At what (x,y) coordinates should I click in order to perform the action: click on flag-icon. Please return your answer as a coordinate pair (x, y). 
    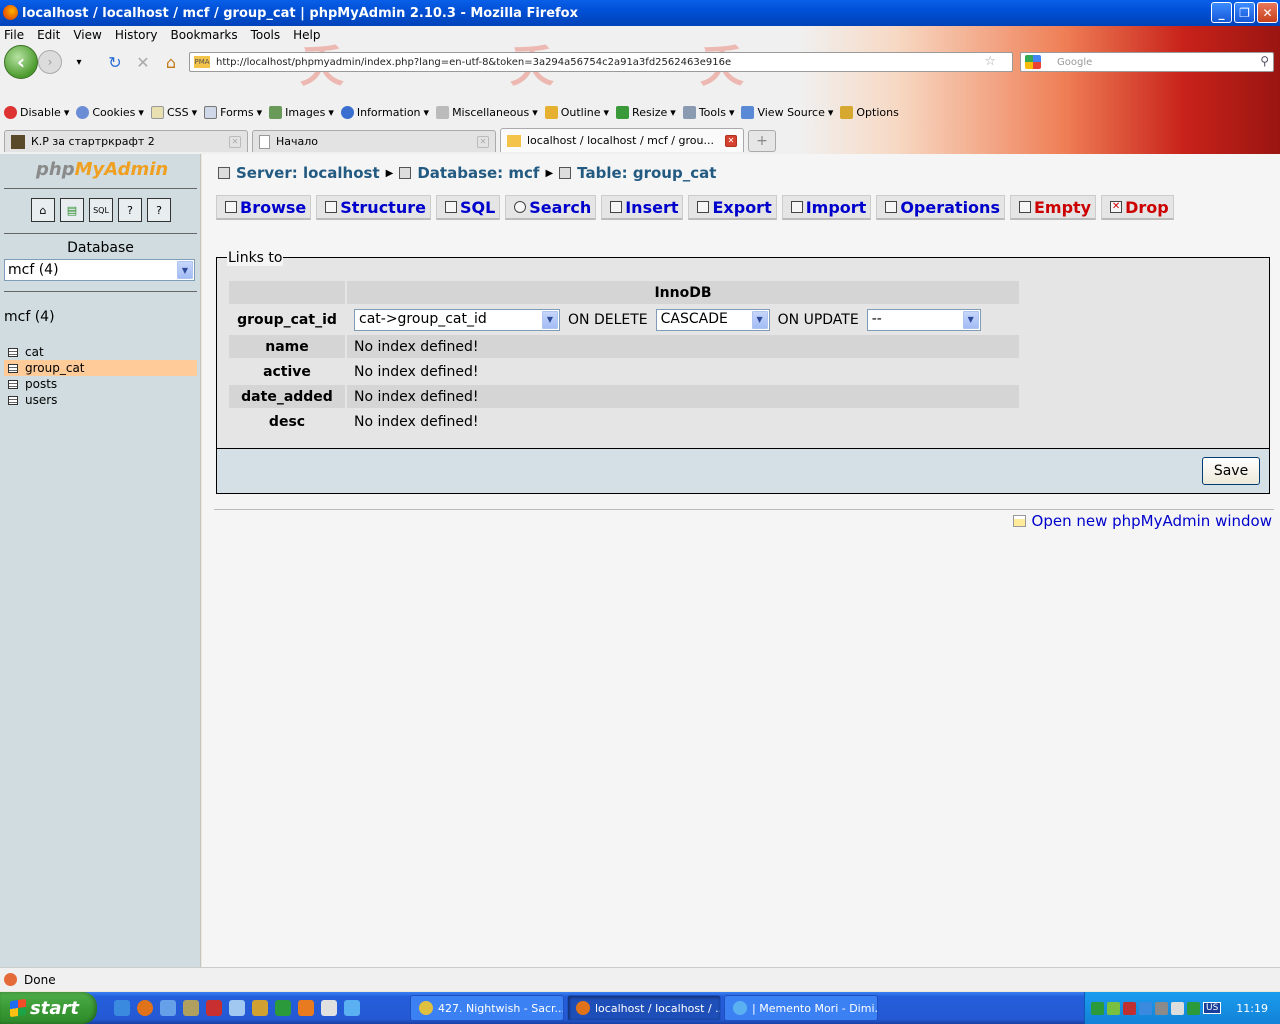
    Looking at the image, I should click on (214, 1008).